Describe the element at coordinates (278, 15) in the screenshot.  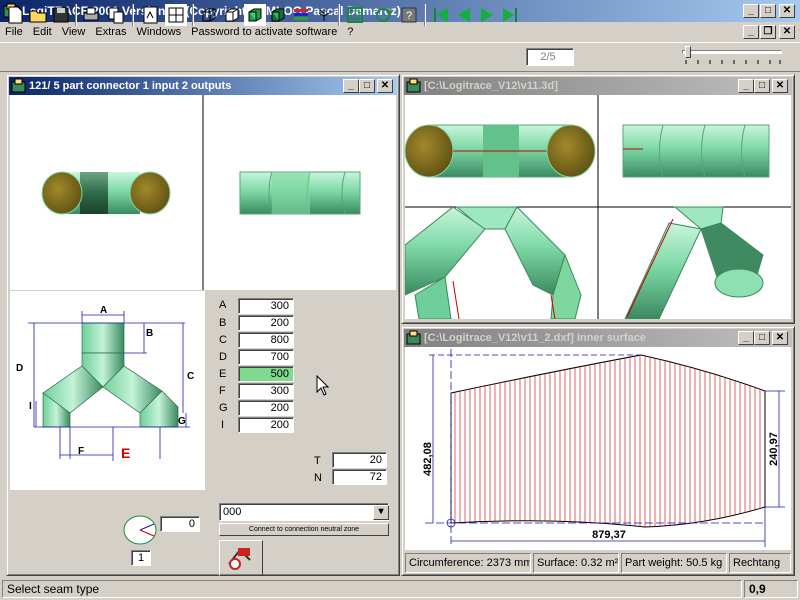
I see `shaded-edges-icon` at that location.